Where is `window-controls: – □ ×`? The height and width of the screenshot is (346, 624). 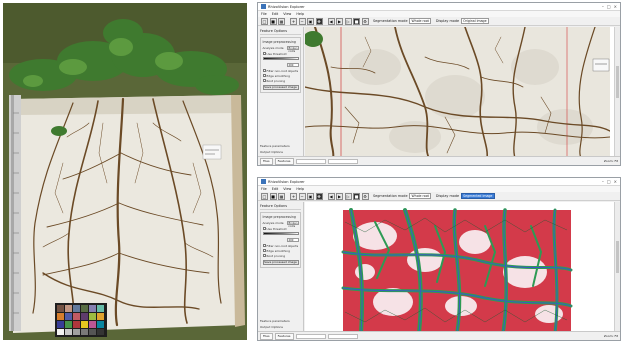
window-controls: – □ × is located at coordinates (609, 181).